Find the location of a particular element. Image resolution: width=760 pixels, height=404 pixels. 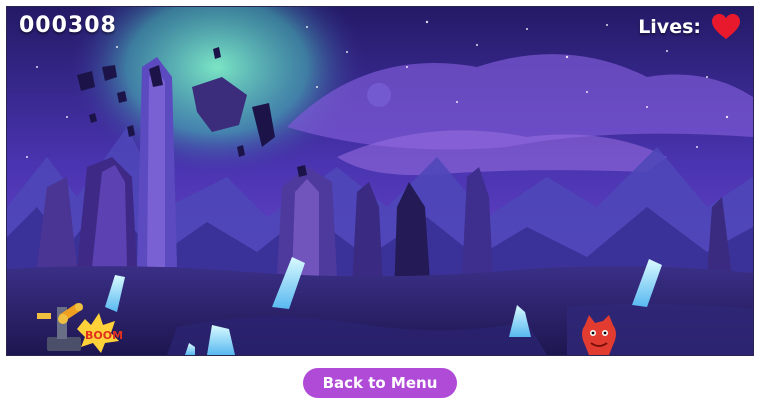

heart-icon is located at coordinates (726, 26).